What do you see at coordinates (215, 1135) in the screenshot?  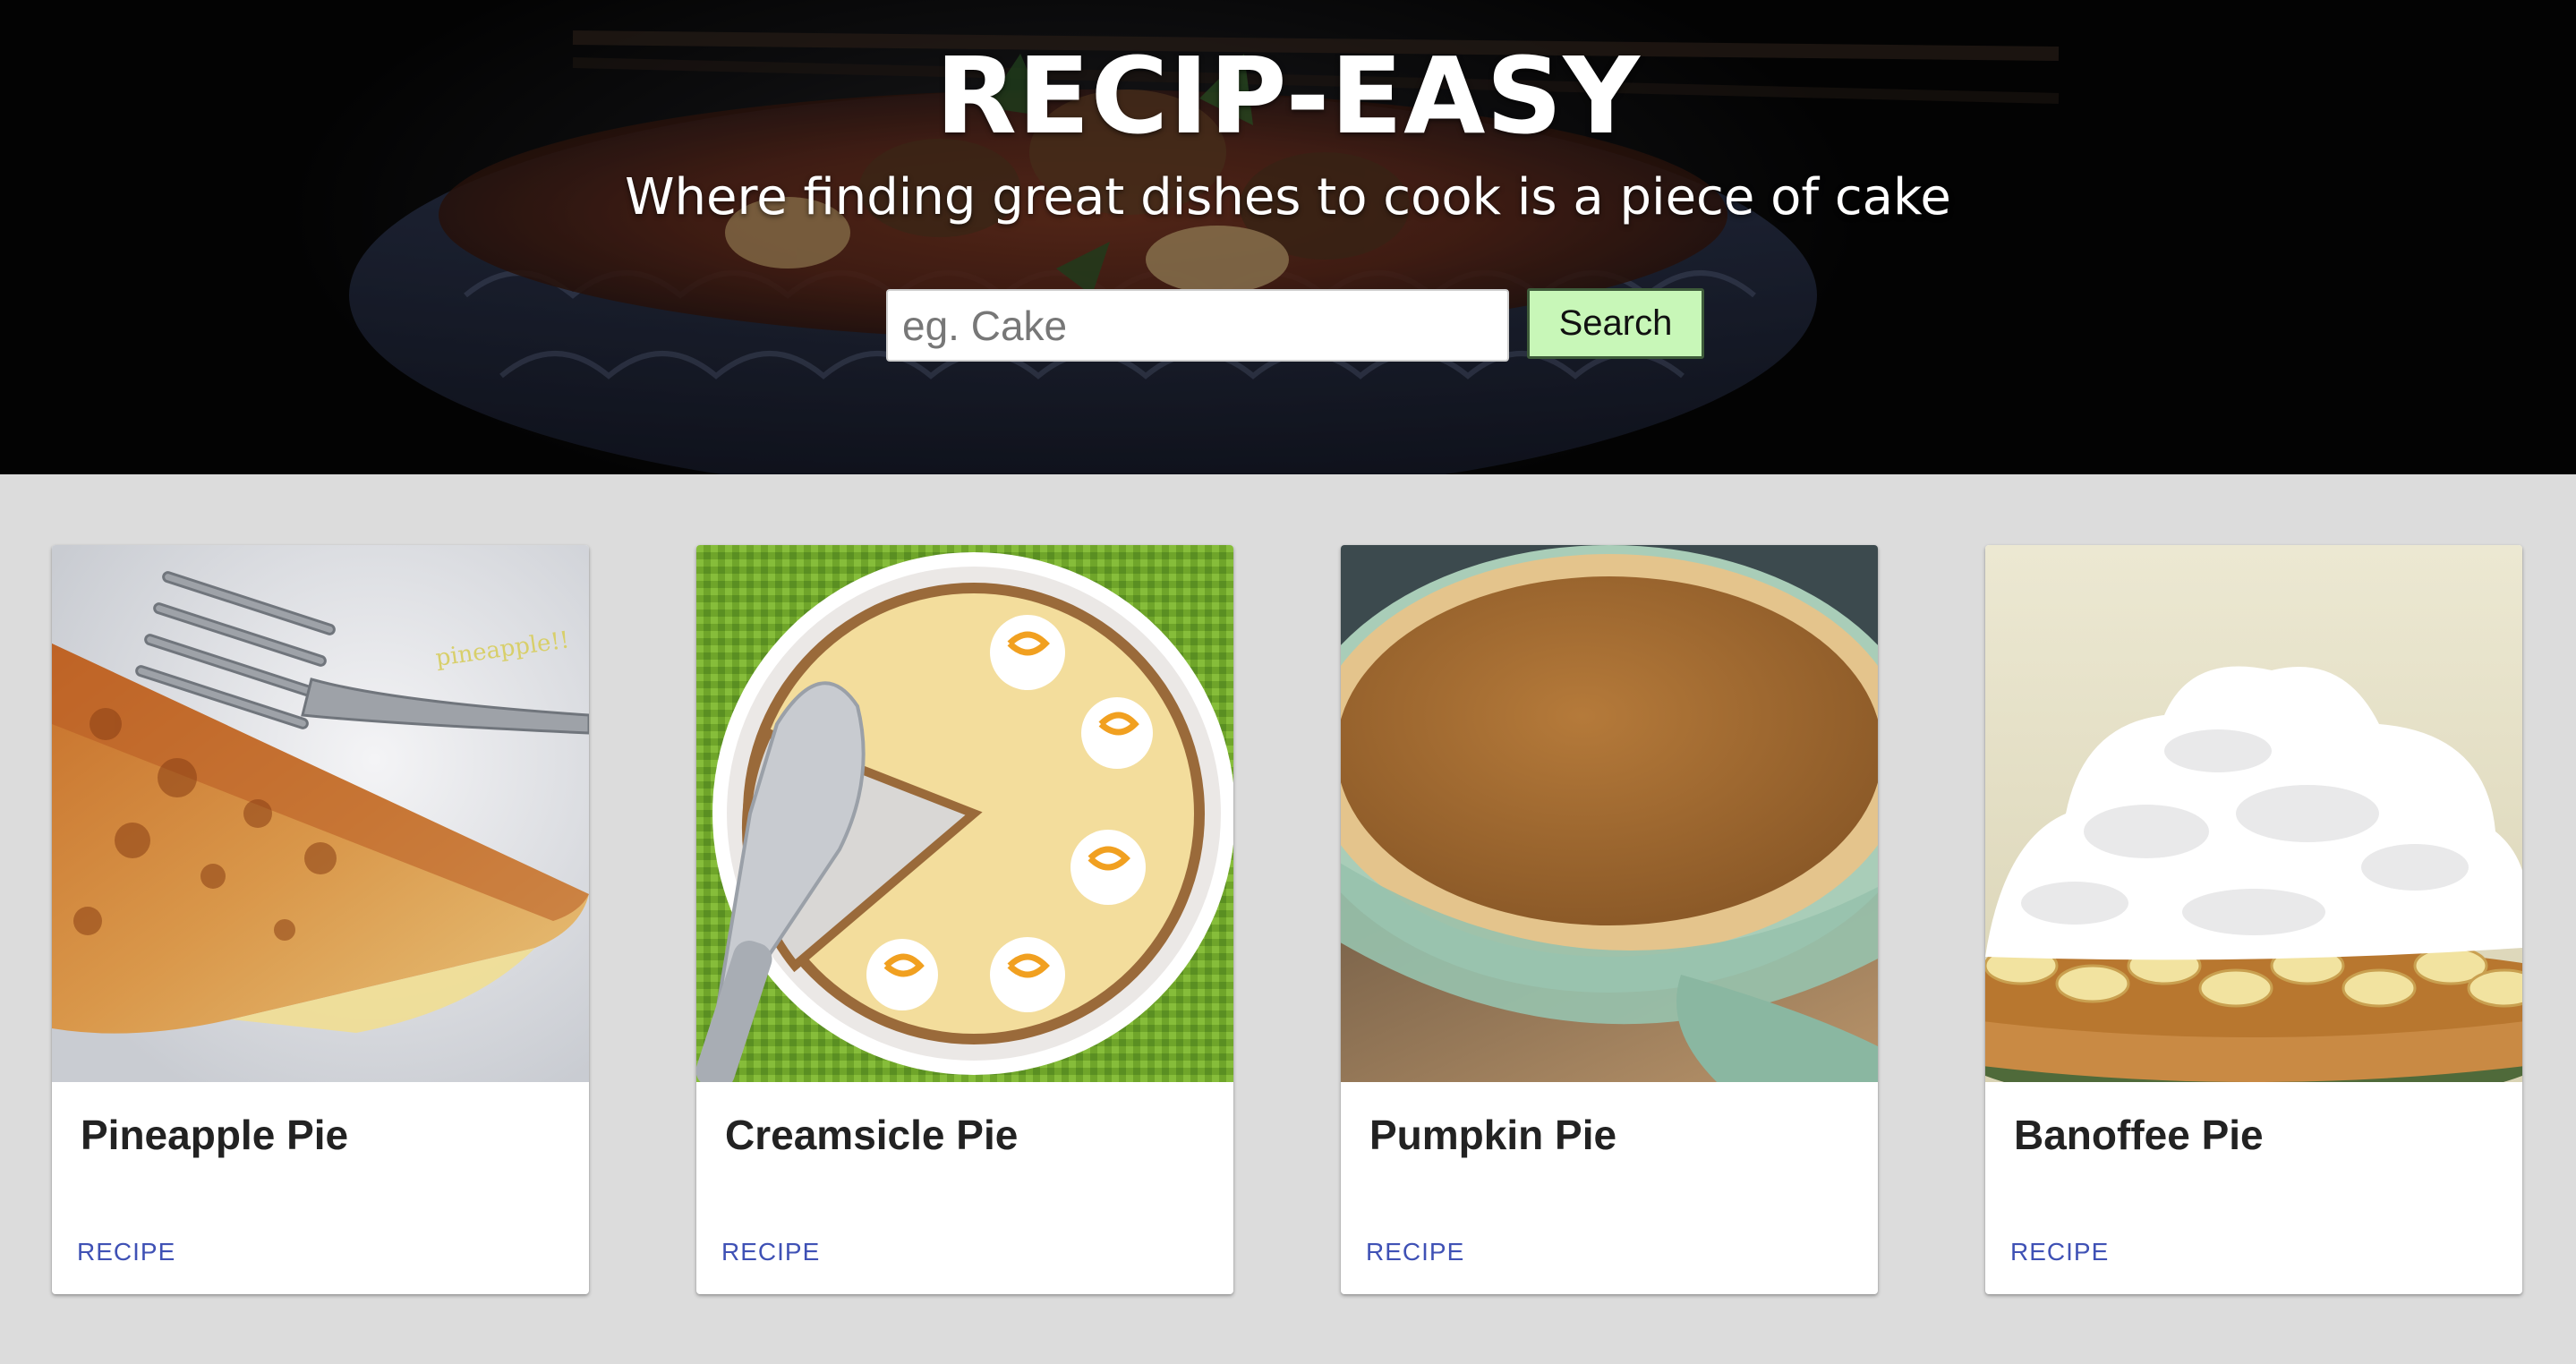 I see `recipe-title: Pineapple Pie` at bounding box center [215, 1135].